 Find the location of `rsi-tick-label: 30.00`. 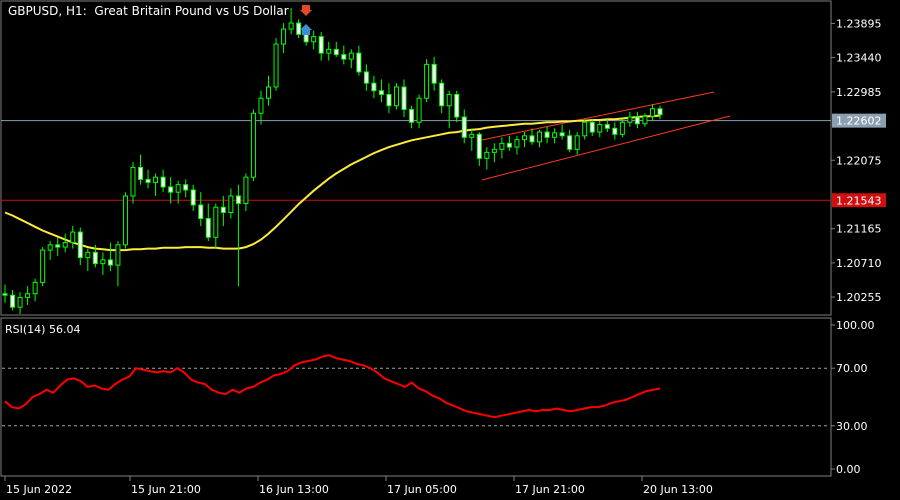

rsi-tick-label: 30.00 is located at coordinates (852, 426).